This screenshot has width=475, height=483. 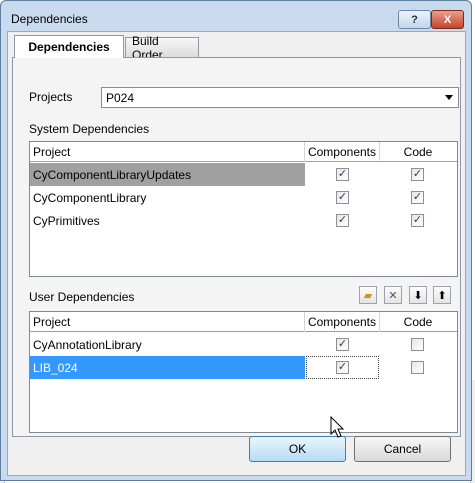 I want to click on title-bar: Dependencies ? X, so click(x=236, y=16).